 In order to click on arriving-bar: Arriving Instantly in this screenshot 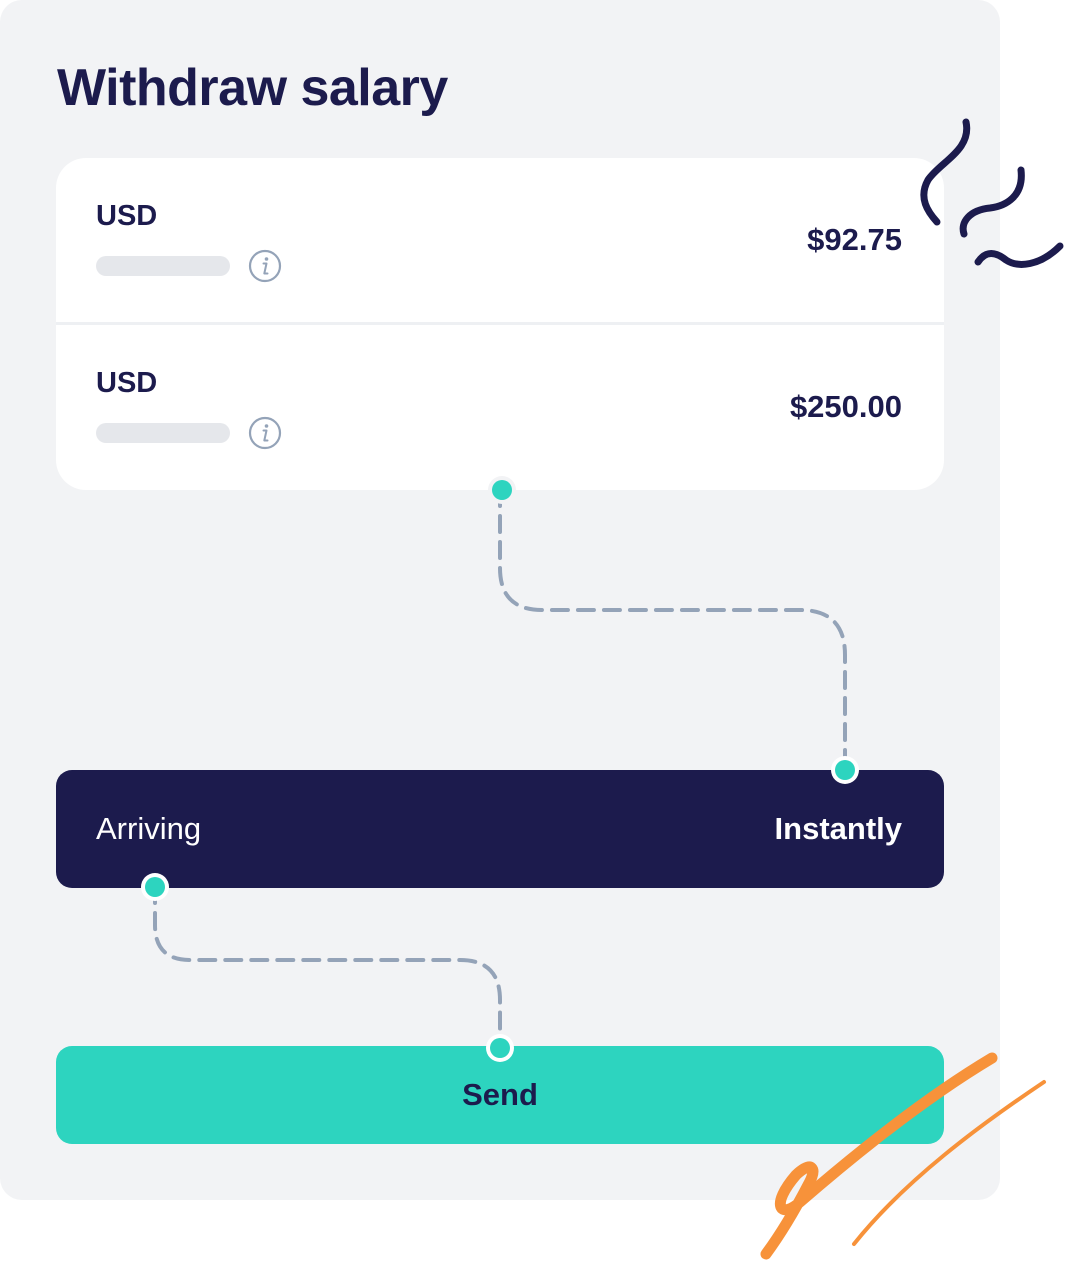, I will do `click(500, 829)`.